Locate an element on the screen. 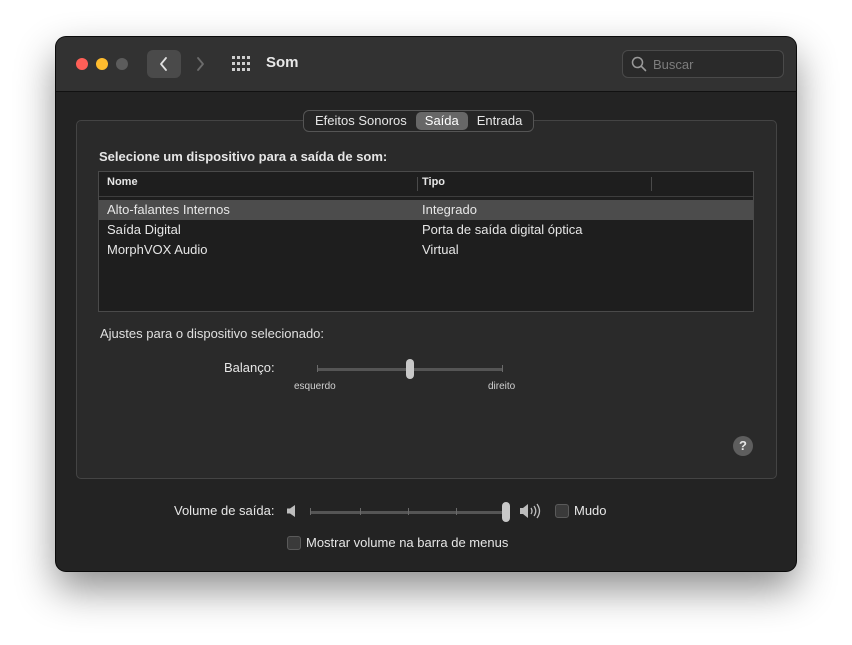  table-header: Nome Tipo is located at coordinates (426, 184).